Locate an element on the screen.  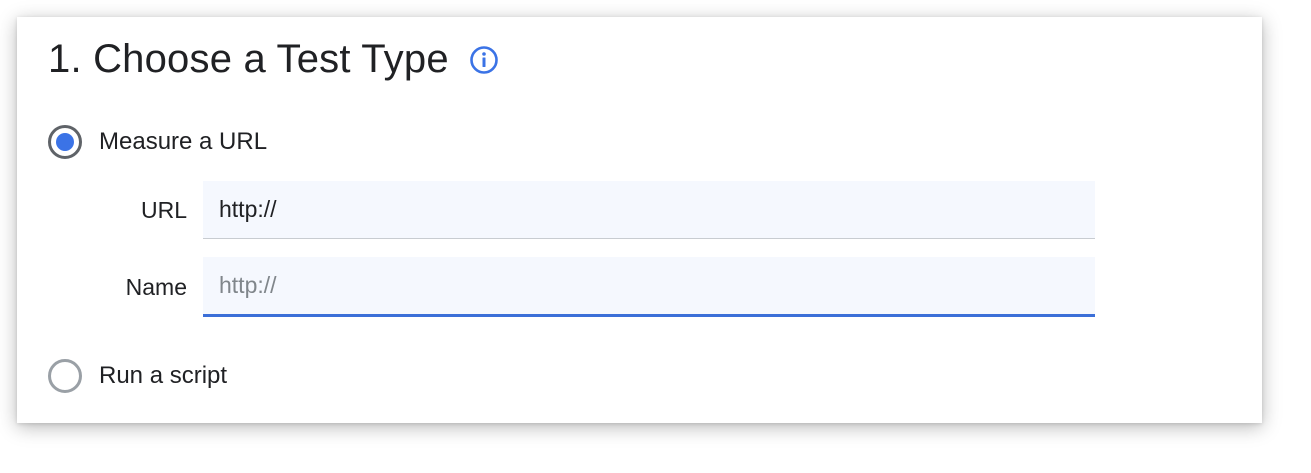
run-script-label: Run a script is located at coordinates (163, 375).